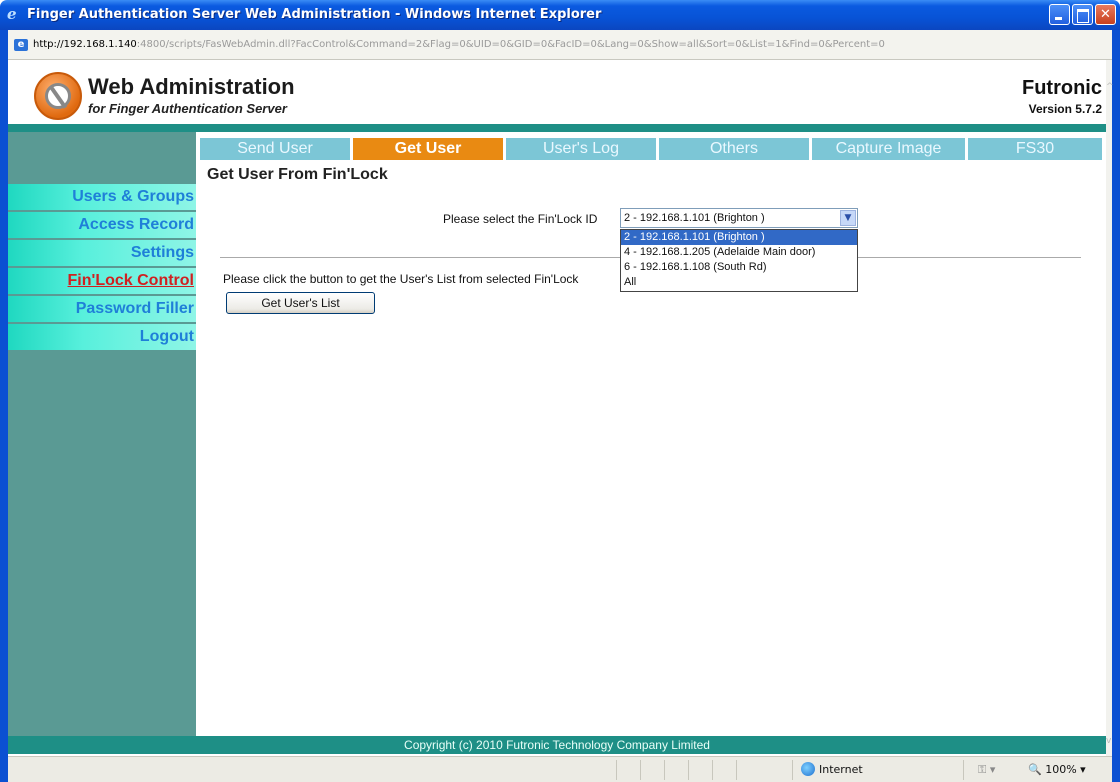 Image resolution: width=1120 pixels, height=782 pixels. I want to click on minimize-icon, so click(1059, 14).